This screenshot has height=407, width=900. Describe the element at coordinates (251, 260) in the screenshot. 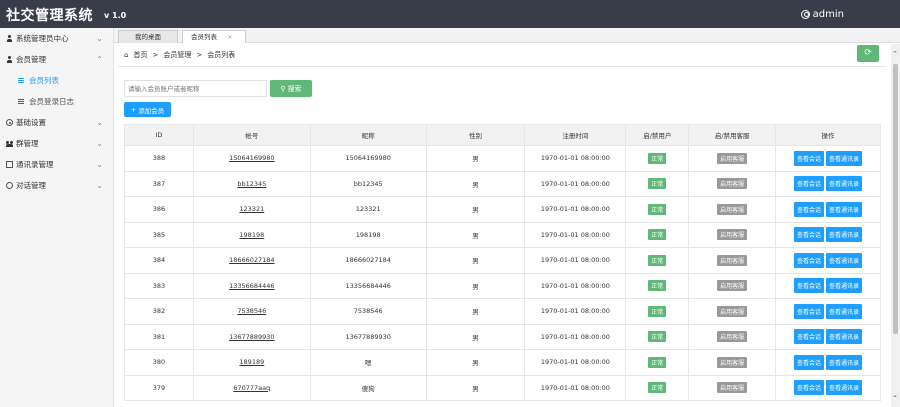

I see `cell-account-link: 18666027184` at that location.